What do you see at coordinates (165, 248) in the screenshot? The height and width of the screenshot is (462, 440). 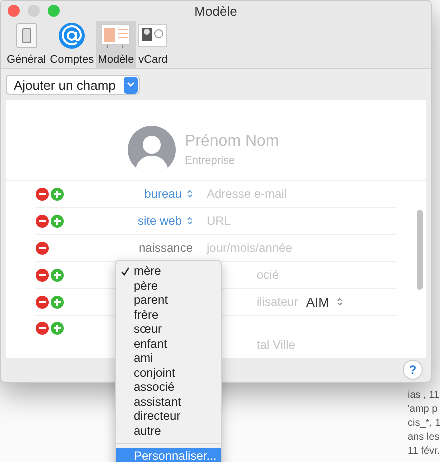 I see `field-label: naissance` at bounding box center [165, 248].